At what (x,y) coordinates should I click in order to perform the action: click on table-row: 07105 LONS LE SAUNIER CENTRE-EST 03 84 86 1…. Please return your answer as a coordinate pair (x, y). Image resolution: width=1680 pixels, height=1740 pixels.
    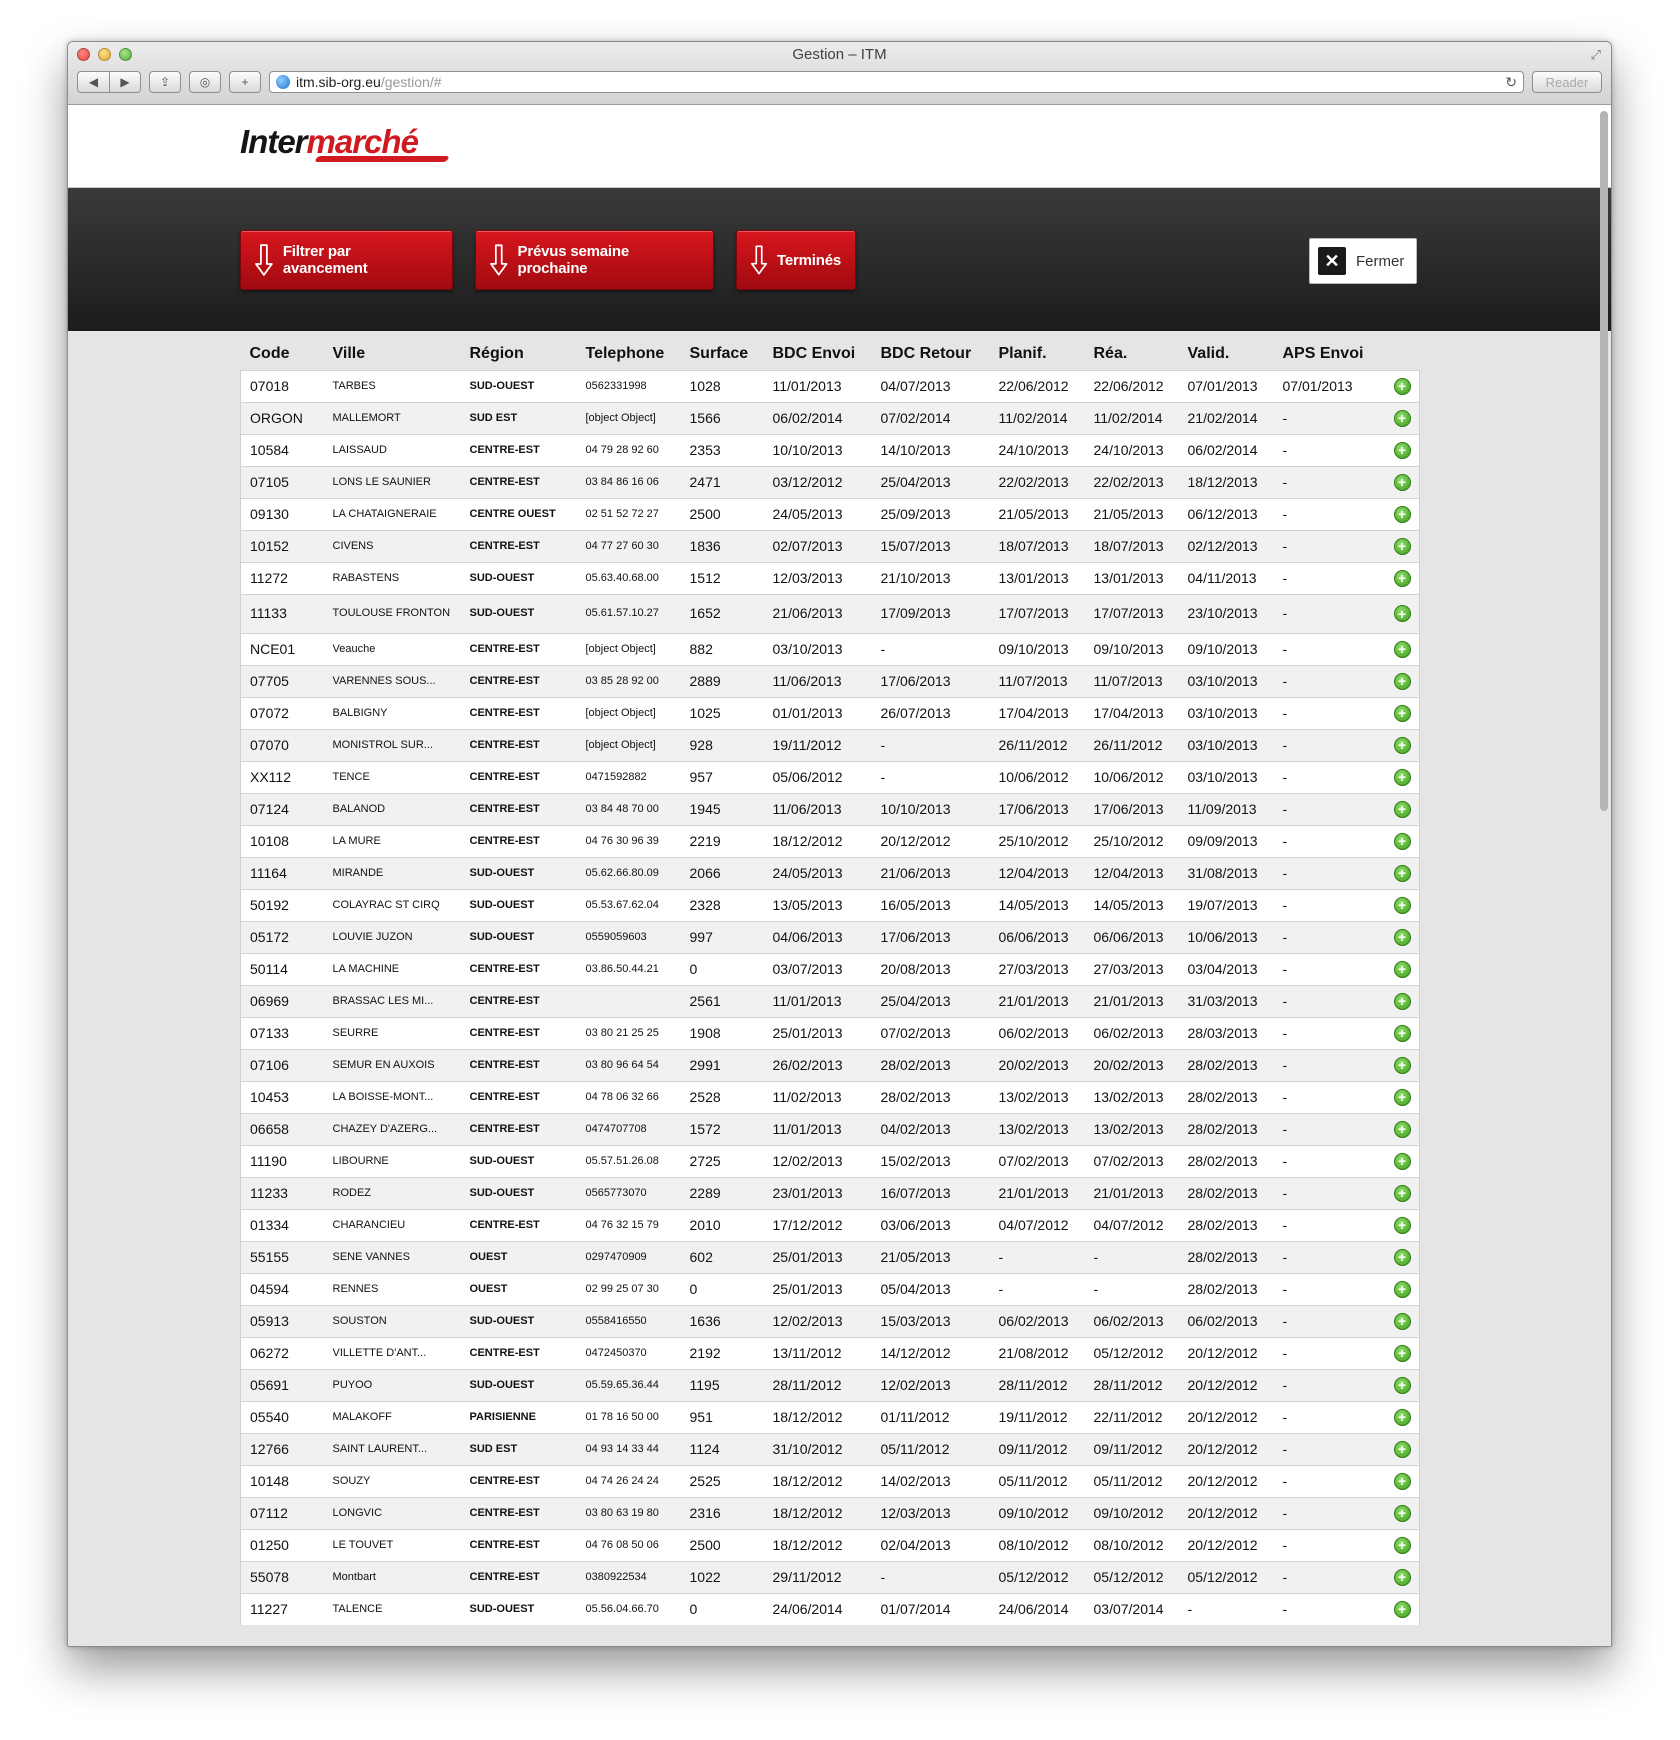
    Looking at the image, I should click on (830, 481).